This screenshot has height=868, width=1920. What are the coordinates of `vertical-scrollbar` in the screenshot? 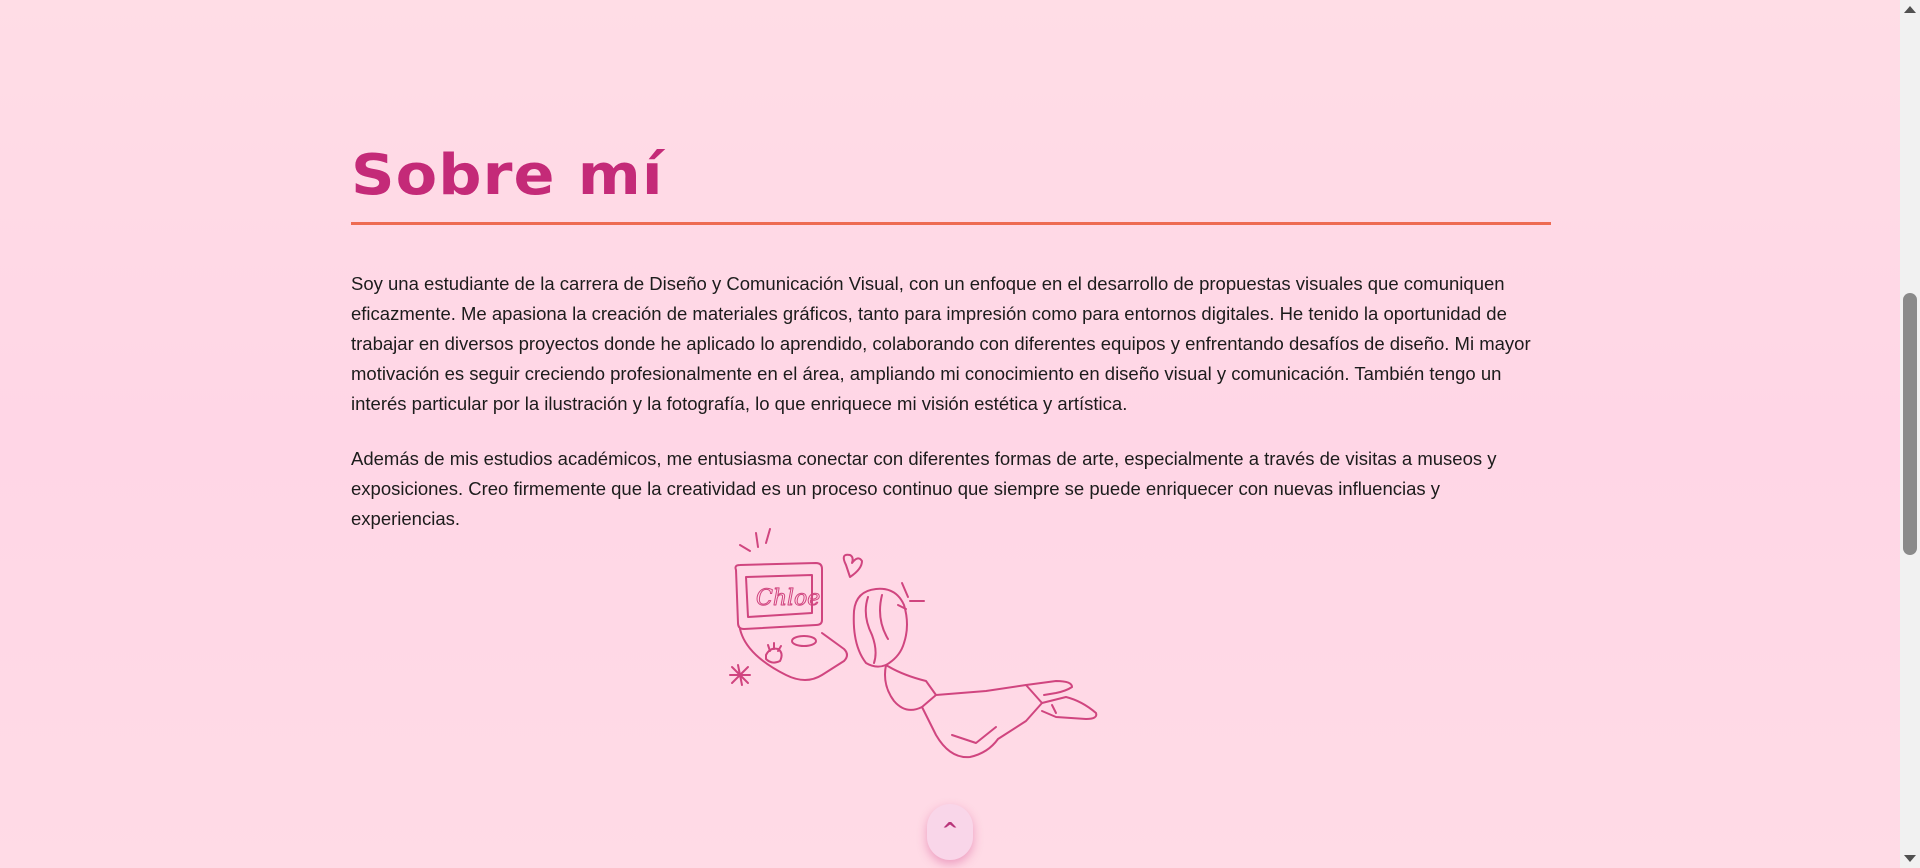 It's located at (1910, 434).